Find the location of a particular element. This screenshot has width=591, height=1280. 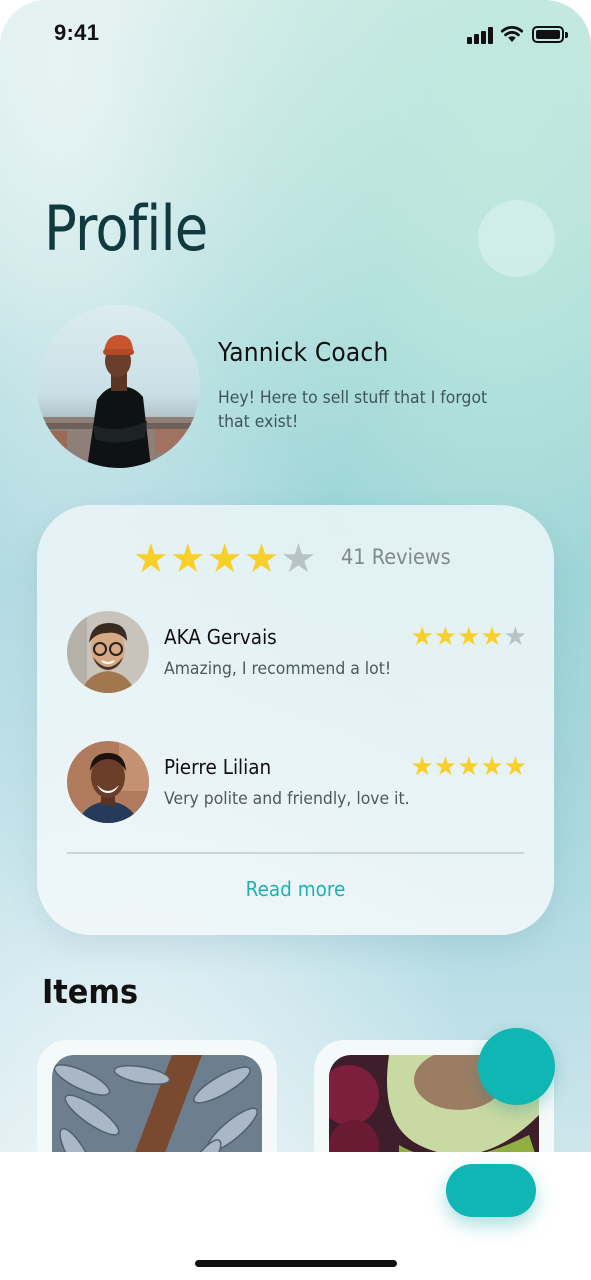

status-time: 9:41 is located at coordinates (77, 32).